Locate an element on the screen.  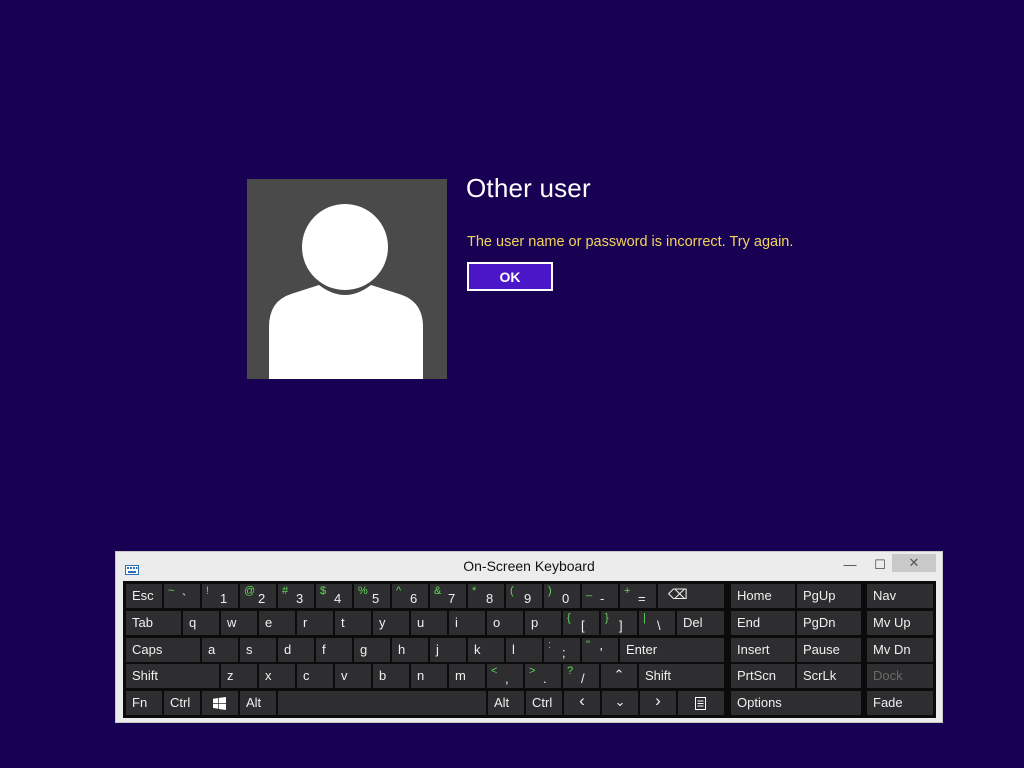
arrow-down-icon: ⌄ is located at coordinates (620, 701).